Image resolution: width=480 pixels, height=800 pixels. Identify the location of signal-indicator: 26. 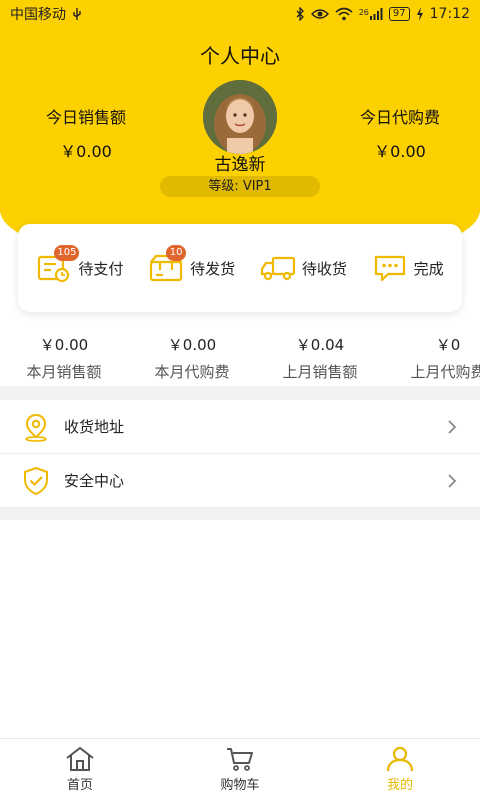
(371, 14).